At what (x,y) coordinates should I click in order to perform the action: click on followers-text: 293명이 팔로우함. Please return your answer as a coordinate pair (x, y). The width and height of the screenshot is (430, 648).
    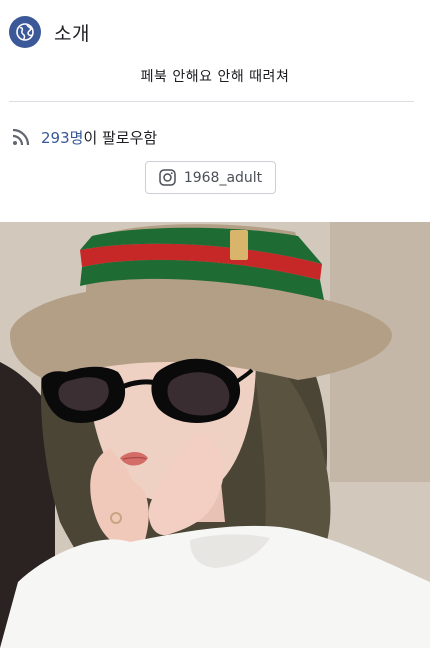
    Looking at the image, I should click on (99, 137).